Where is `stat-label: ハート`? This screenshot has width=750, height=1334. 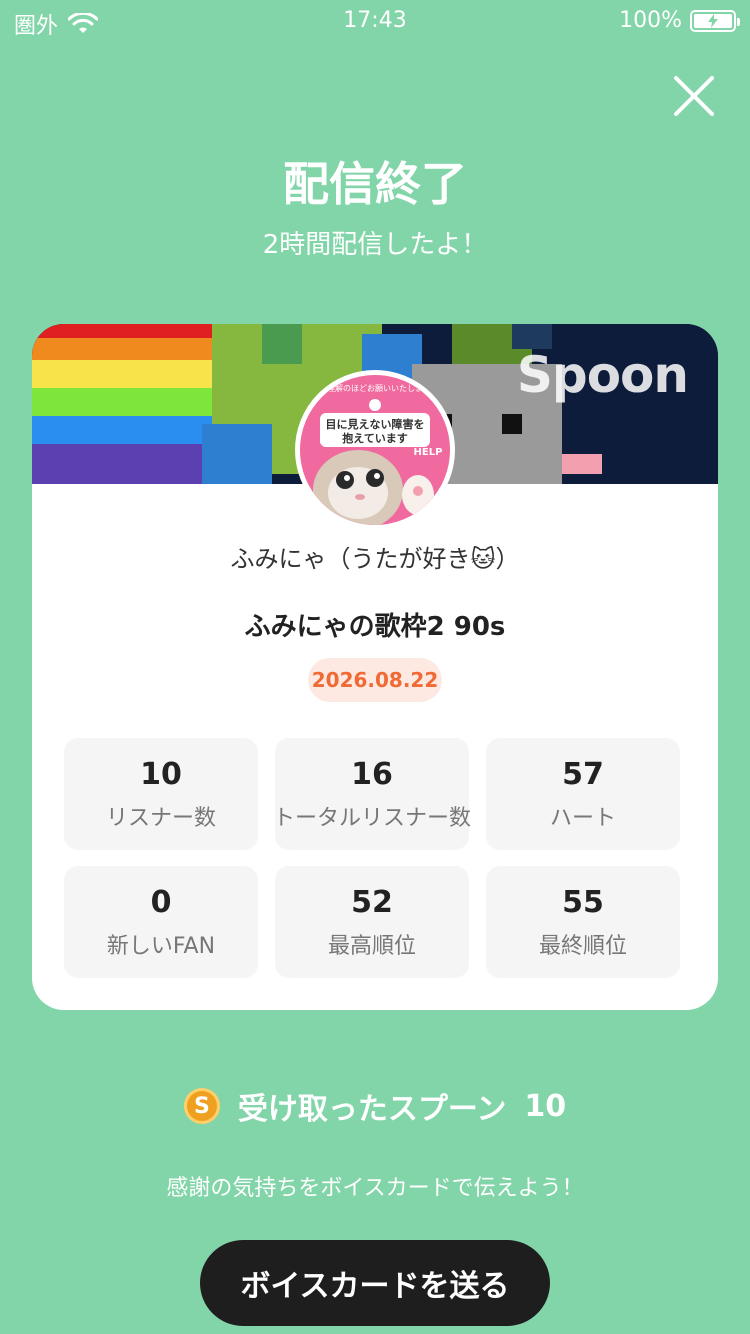
stat-label: ハート is located at coordinates (582, 818).